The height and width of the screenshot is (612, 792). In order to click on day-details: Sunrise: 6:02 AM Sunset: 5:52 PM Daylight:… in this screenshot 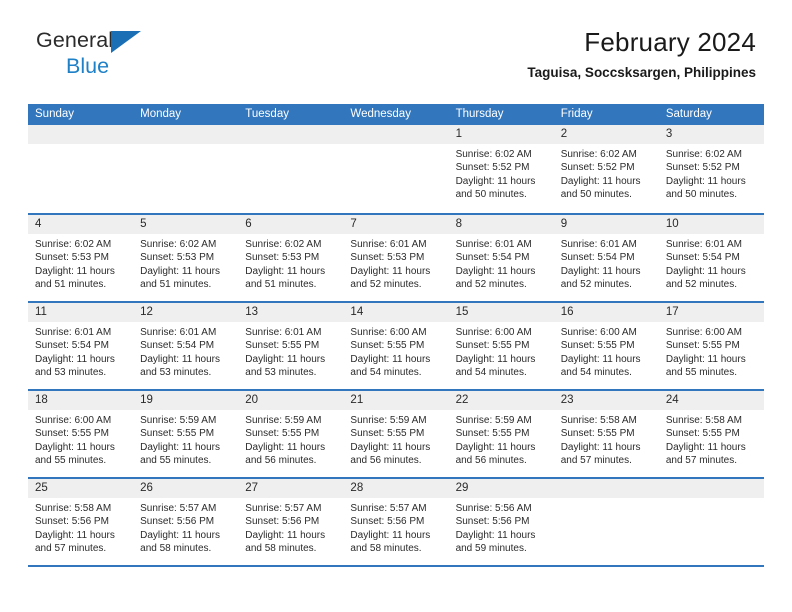, I will do `click(711, 173)`.